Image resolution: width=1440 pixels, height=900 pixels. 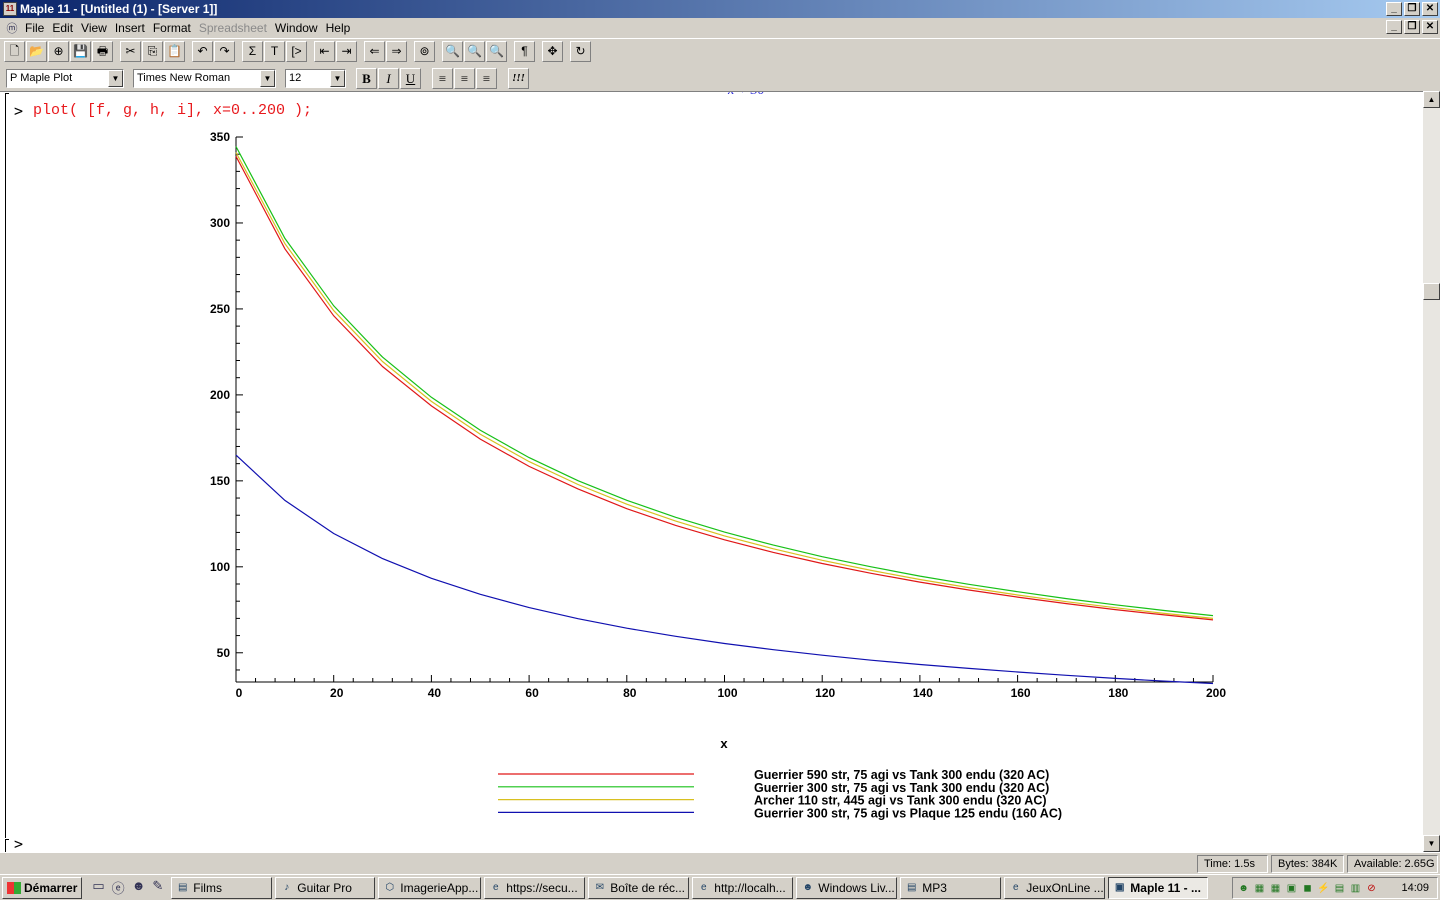 I want to click on taskbar-item-label: Films, so click(x=207, y=887).